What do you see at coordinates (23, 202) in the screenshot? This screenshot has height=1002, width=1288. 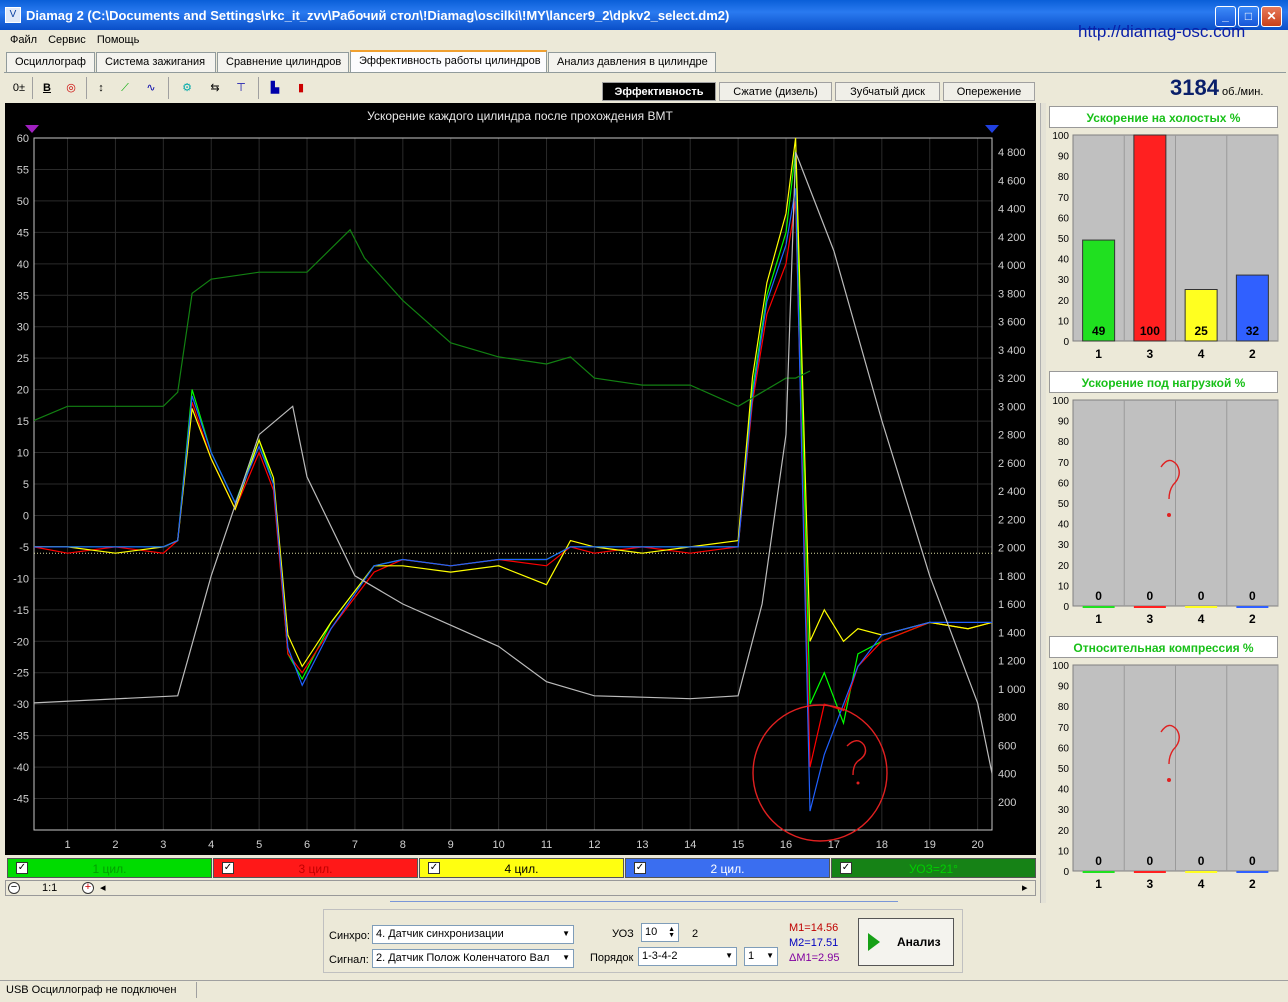 I see `y-left-tick-label: 50` at bounding box center [23, 202].